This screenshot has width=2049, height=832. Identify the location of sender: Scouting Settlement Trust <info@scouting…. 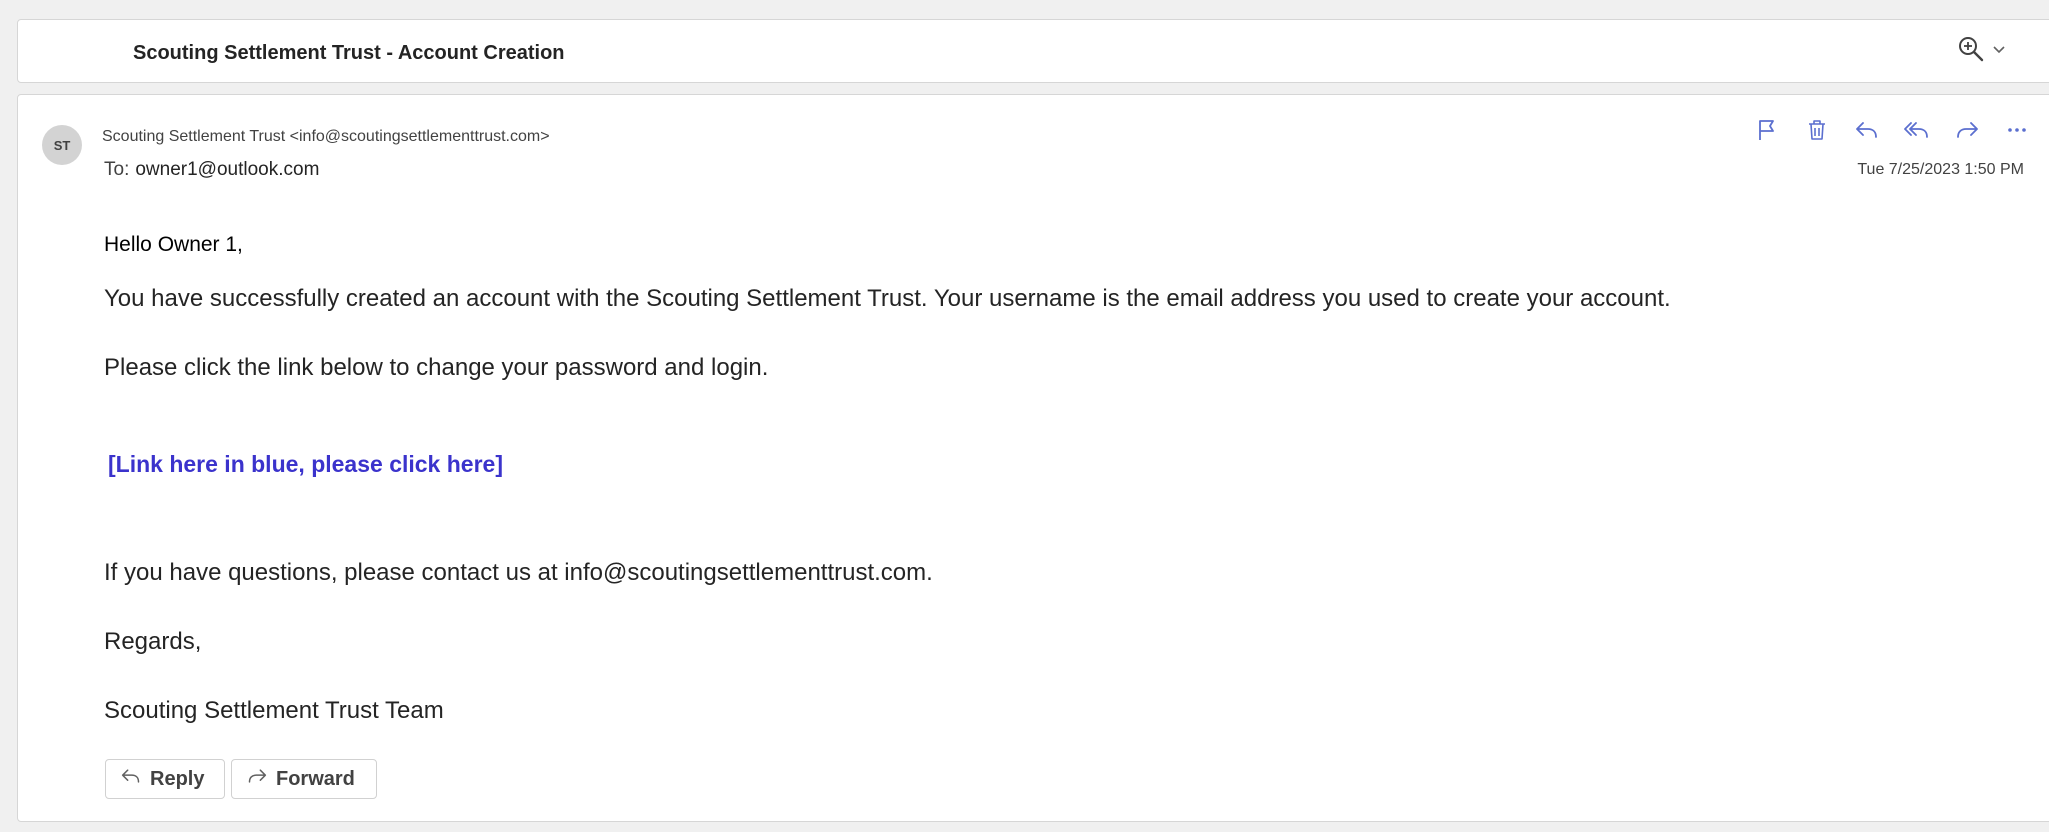
(326, 137).